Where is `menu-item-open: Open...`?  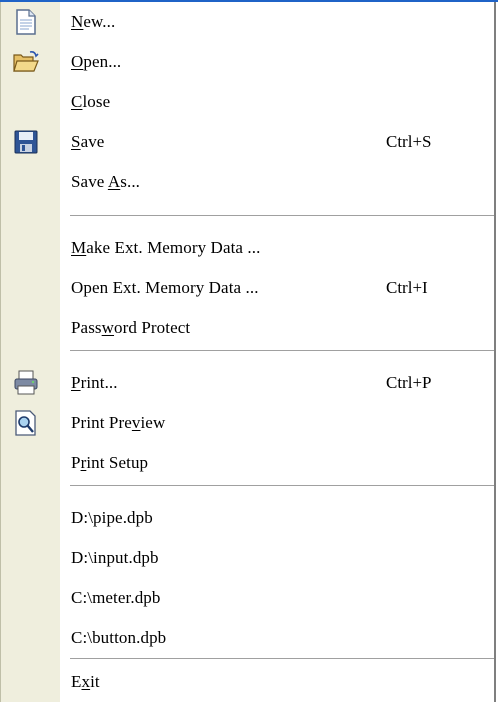
menu-item-open: Open... is located at coordinates (247, 62).